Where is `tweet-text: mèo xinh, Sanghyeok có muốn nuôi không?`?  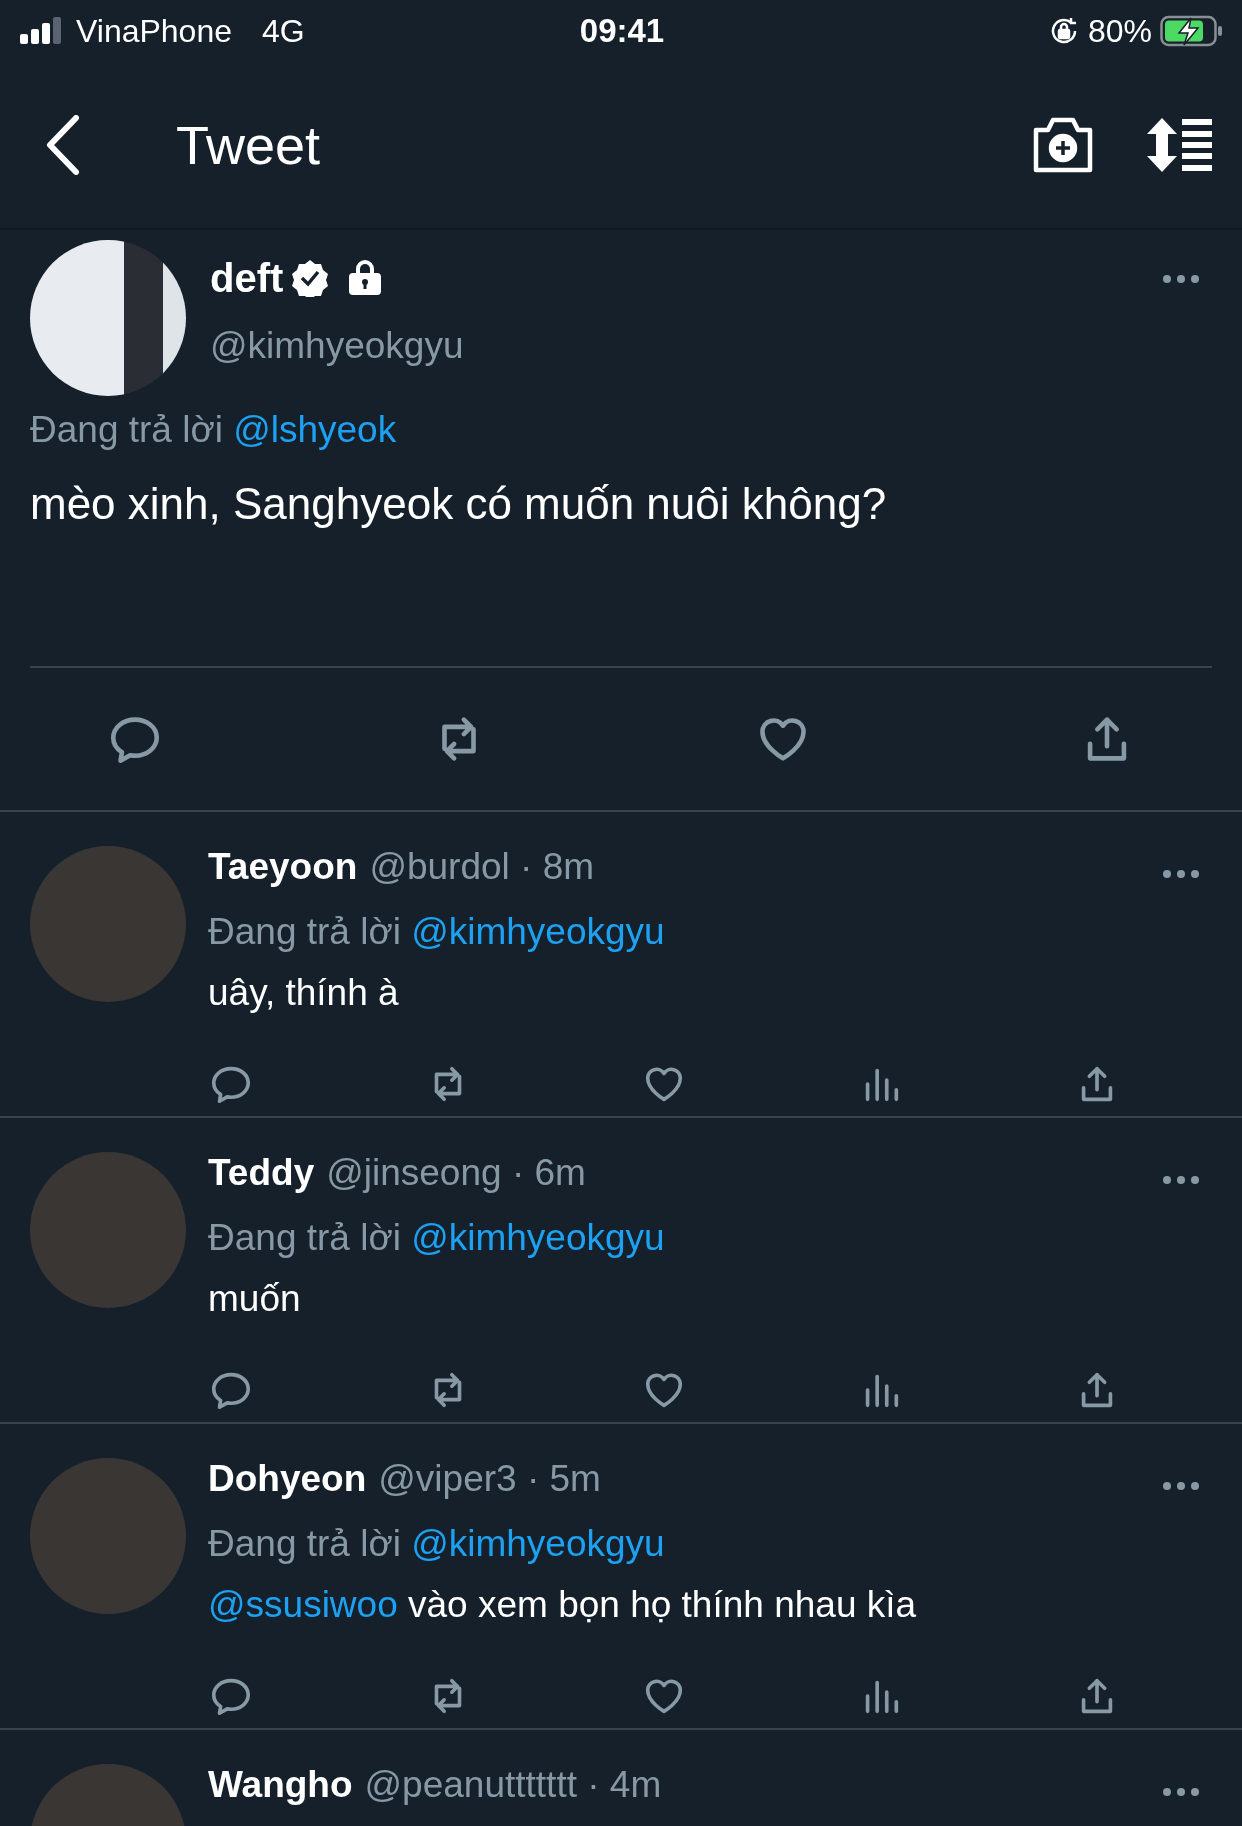 tweet-text: mèo xinh, Sanghyeok có muốn nuôi không? is located at coordinates (459, 504).